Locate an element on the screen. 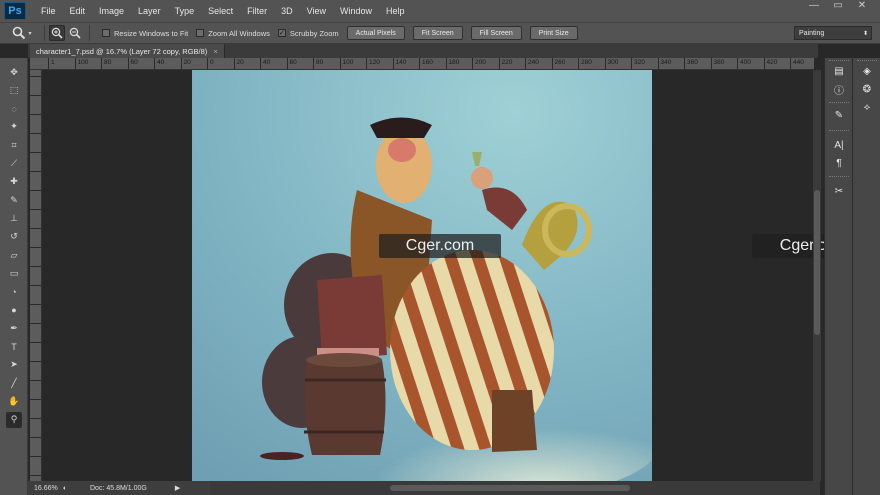  maximize-button: ▭ is located at coordinates (838, 7).